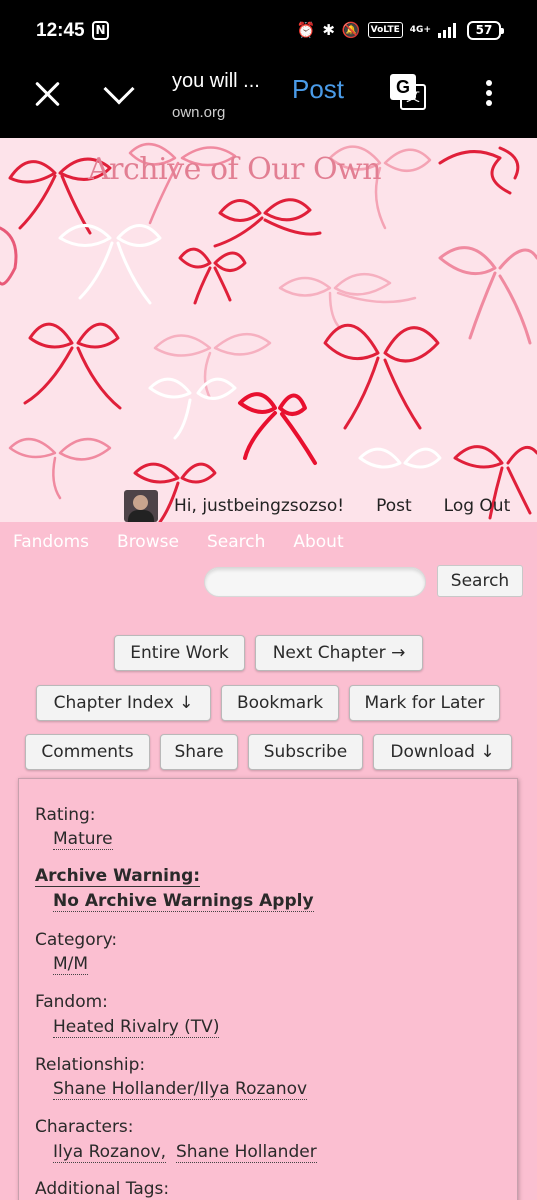 This screenshot has height=1200, width=537. I want to click on additional-tags-label: Additional Tags:, so click(102, 1189).